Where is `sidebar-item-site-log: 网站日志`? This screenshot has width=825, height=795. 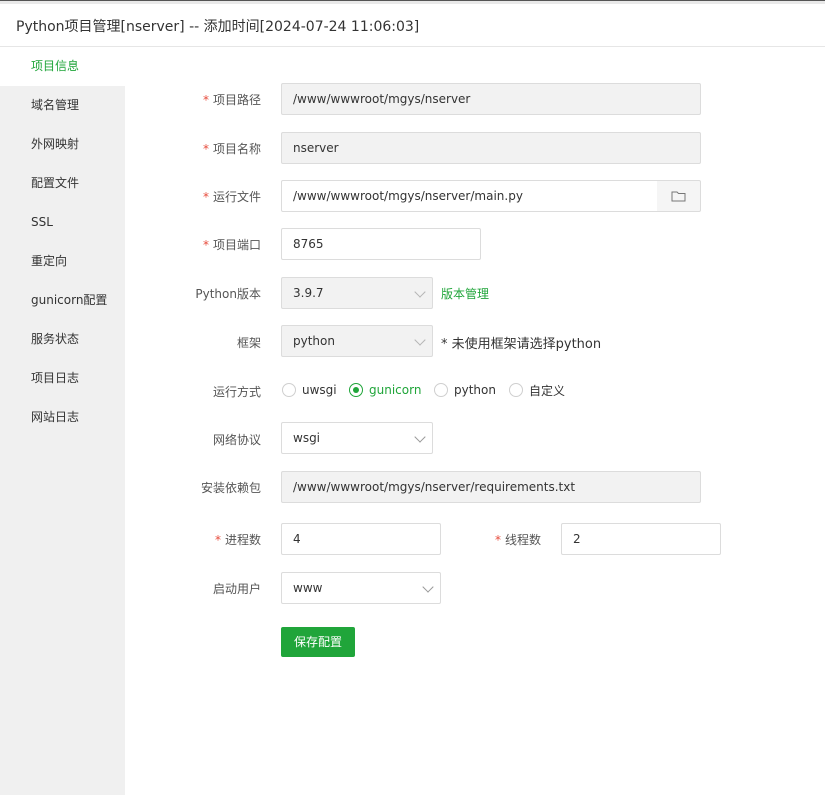
sidebar-item-site-log: 网站日志 is located at coordinates (62, 417).